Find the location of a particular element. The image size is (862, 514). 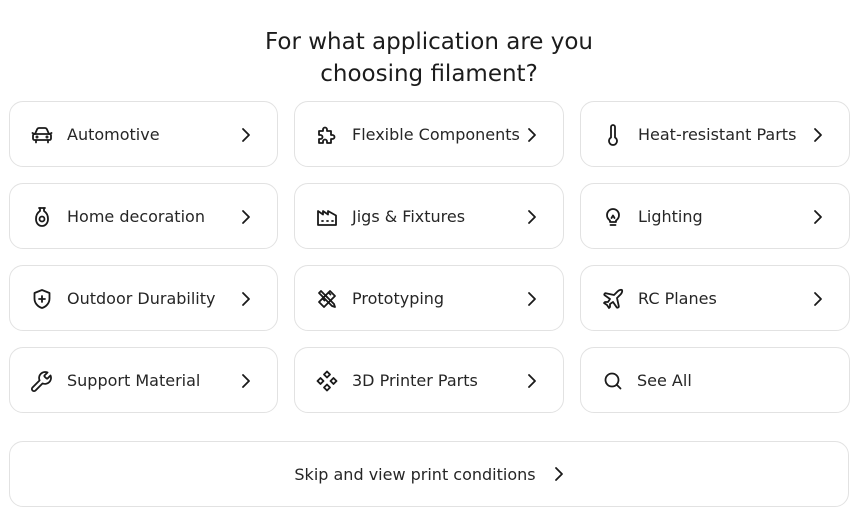

application-card-heat-resistant-parts: Heat-resistant Parts is located at coordinates (715, 134).